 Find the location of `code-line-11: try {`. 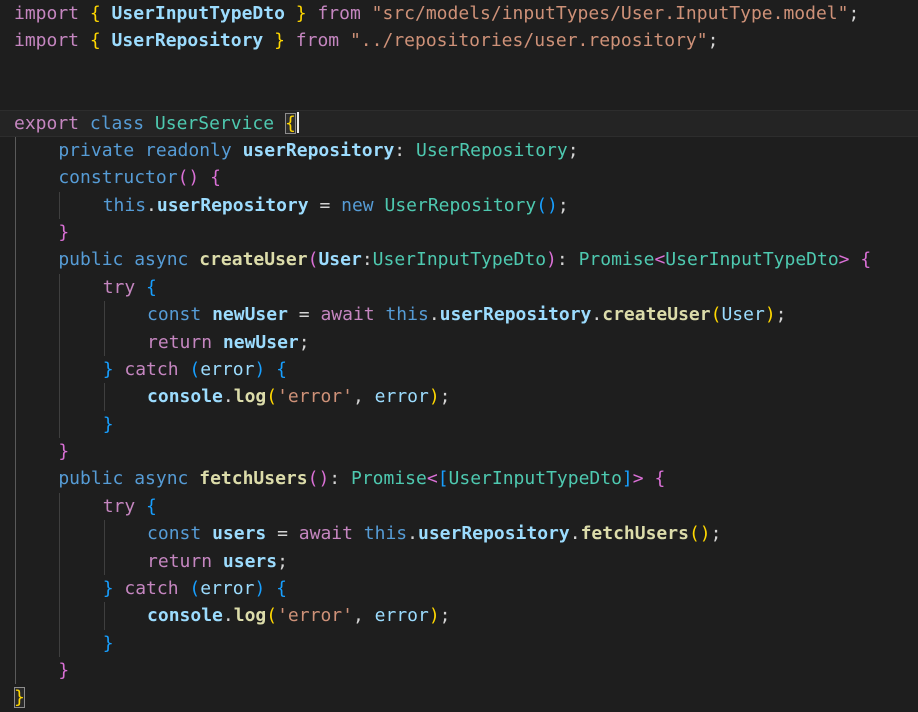

code-line-11: try { is located at coordinates (459, 287).